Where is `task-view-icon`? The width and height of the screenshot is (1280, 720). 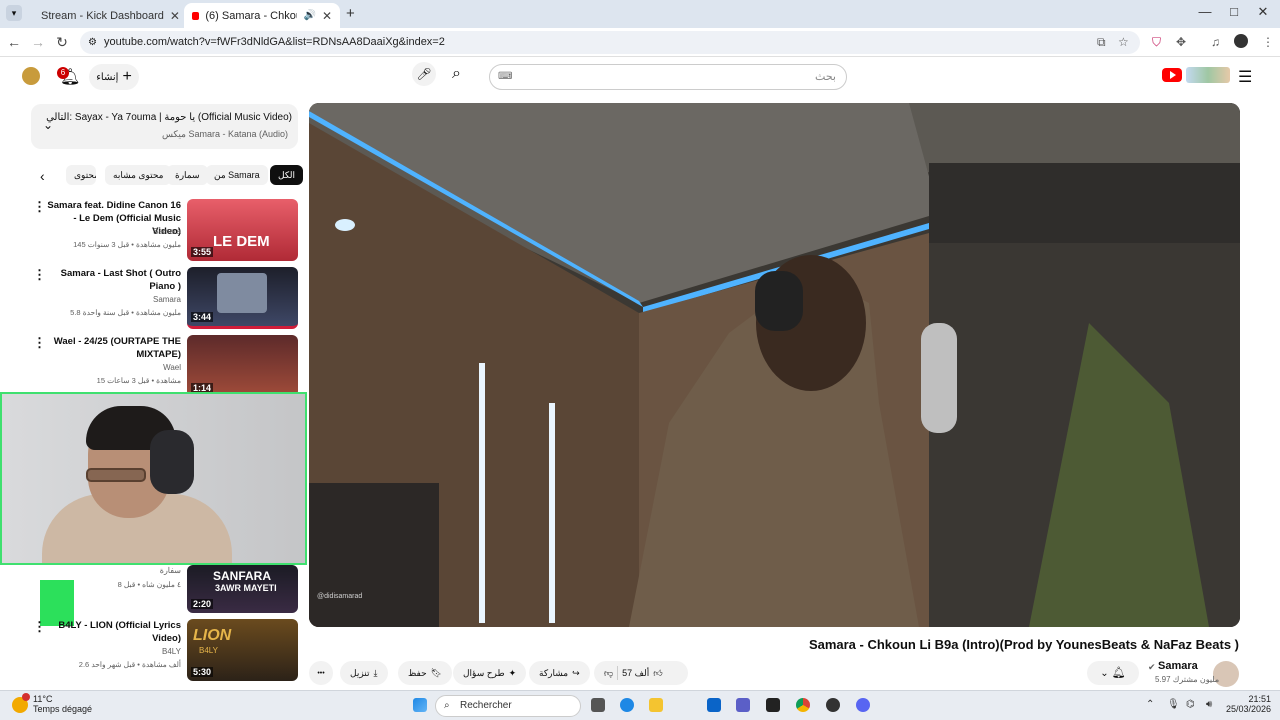
task-view-icon is located at coordinates (598, 705).